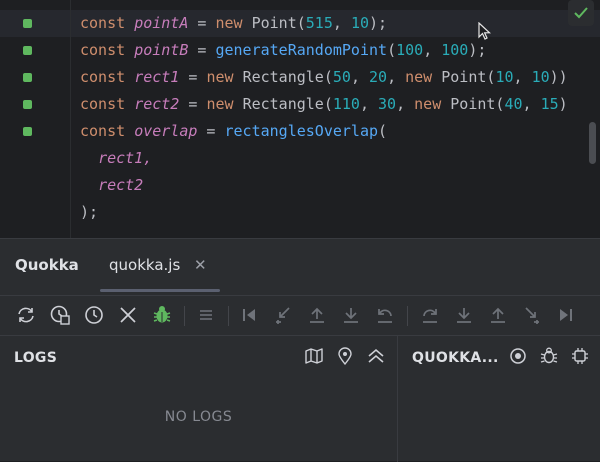  What do you see at coordinates (378, 77) in the screenshot?
I see `token: 20` at bounding box center [378, 77].